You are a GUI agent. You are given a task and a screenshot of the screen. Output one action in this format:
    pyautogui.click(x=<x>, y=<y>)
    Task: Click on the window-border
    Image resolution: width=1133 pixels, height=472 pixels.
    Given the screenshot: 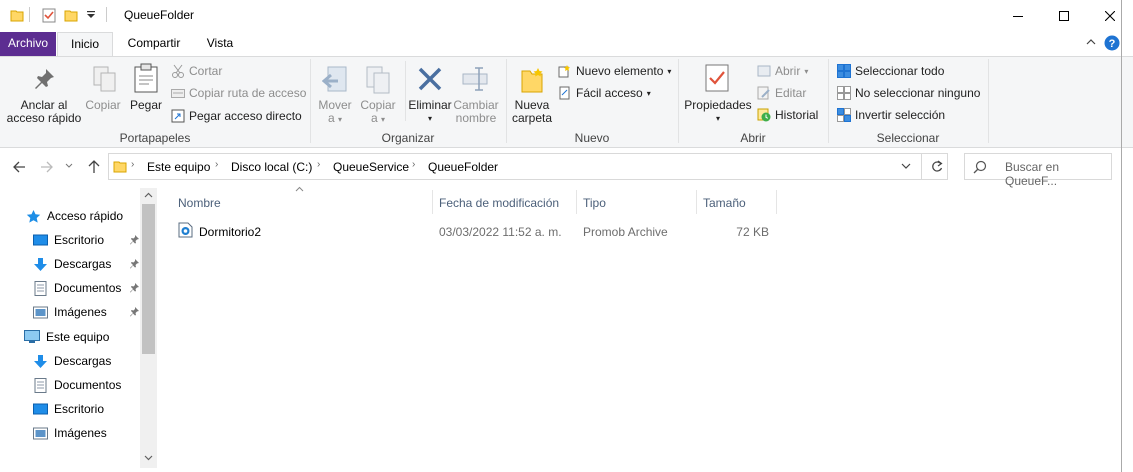 What is the action you would take?
    pyautogui.click(x=1121, y=236)
    